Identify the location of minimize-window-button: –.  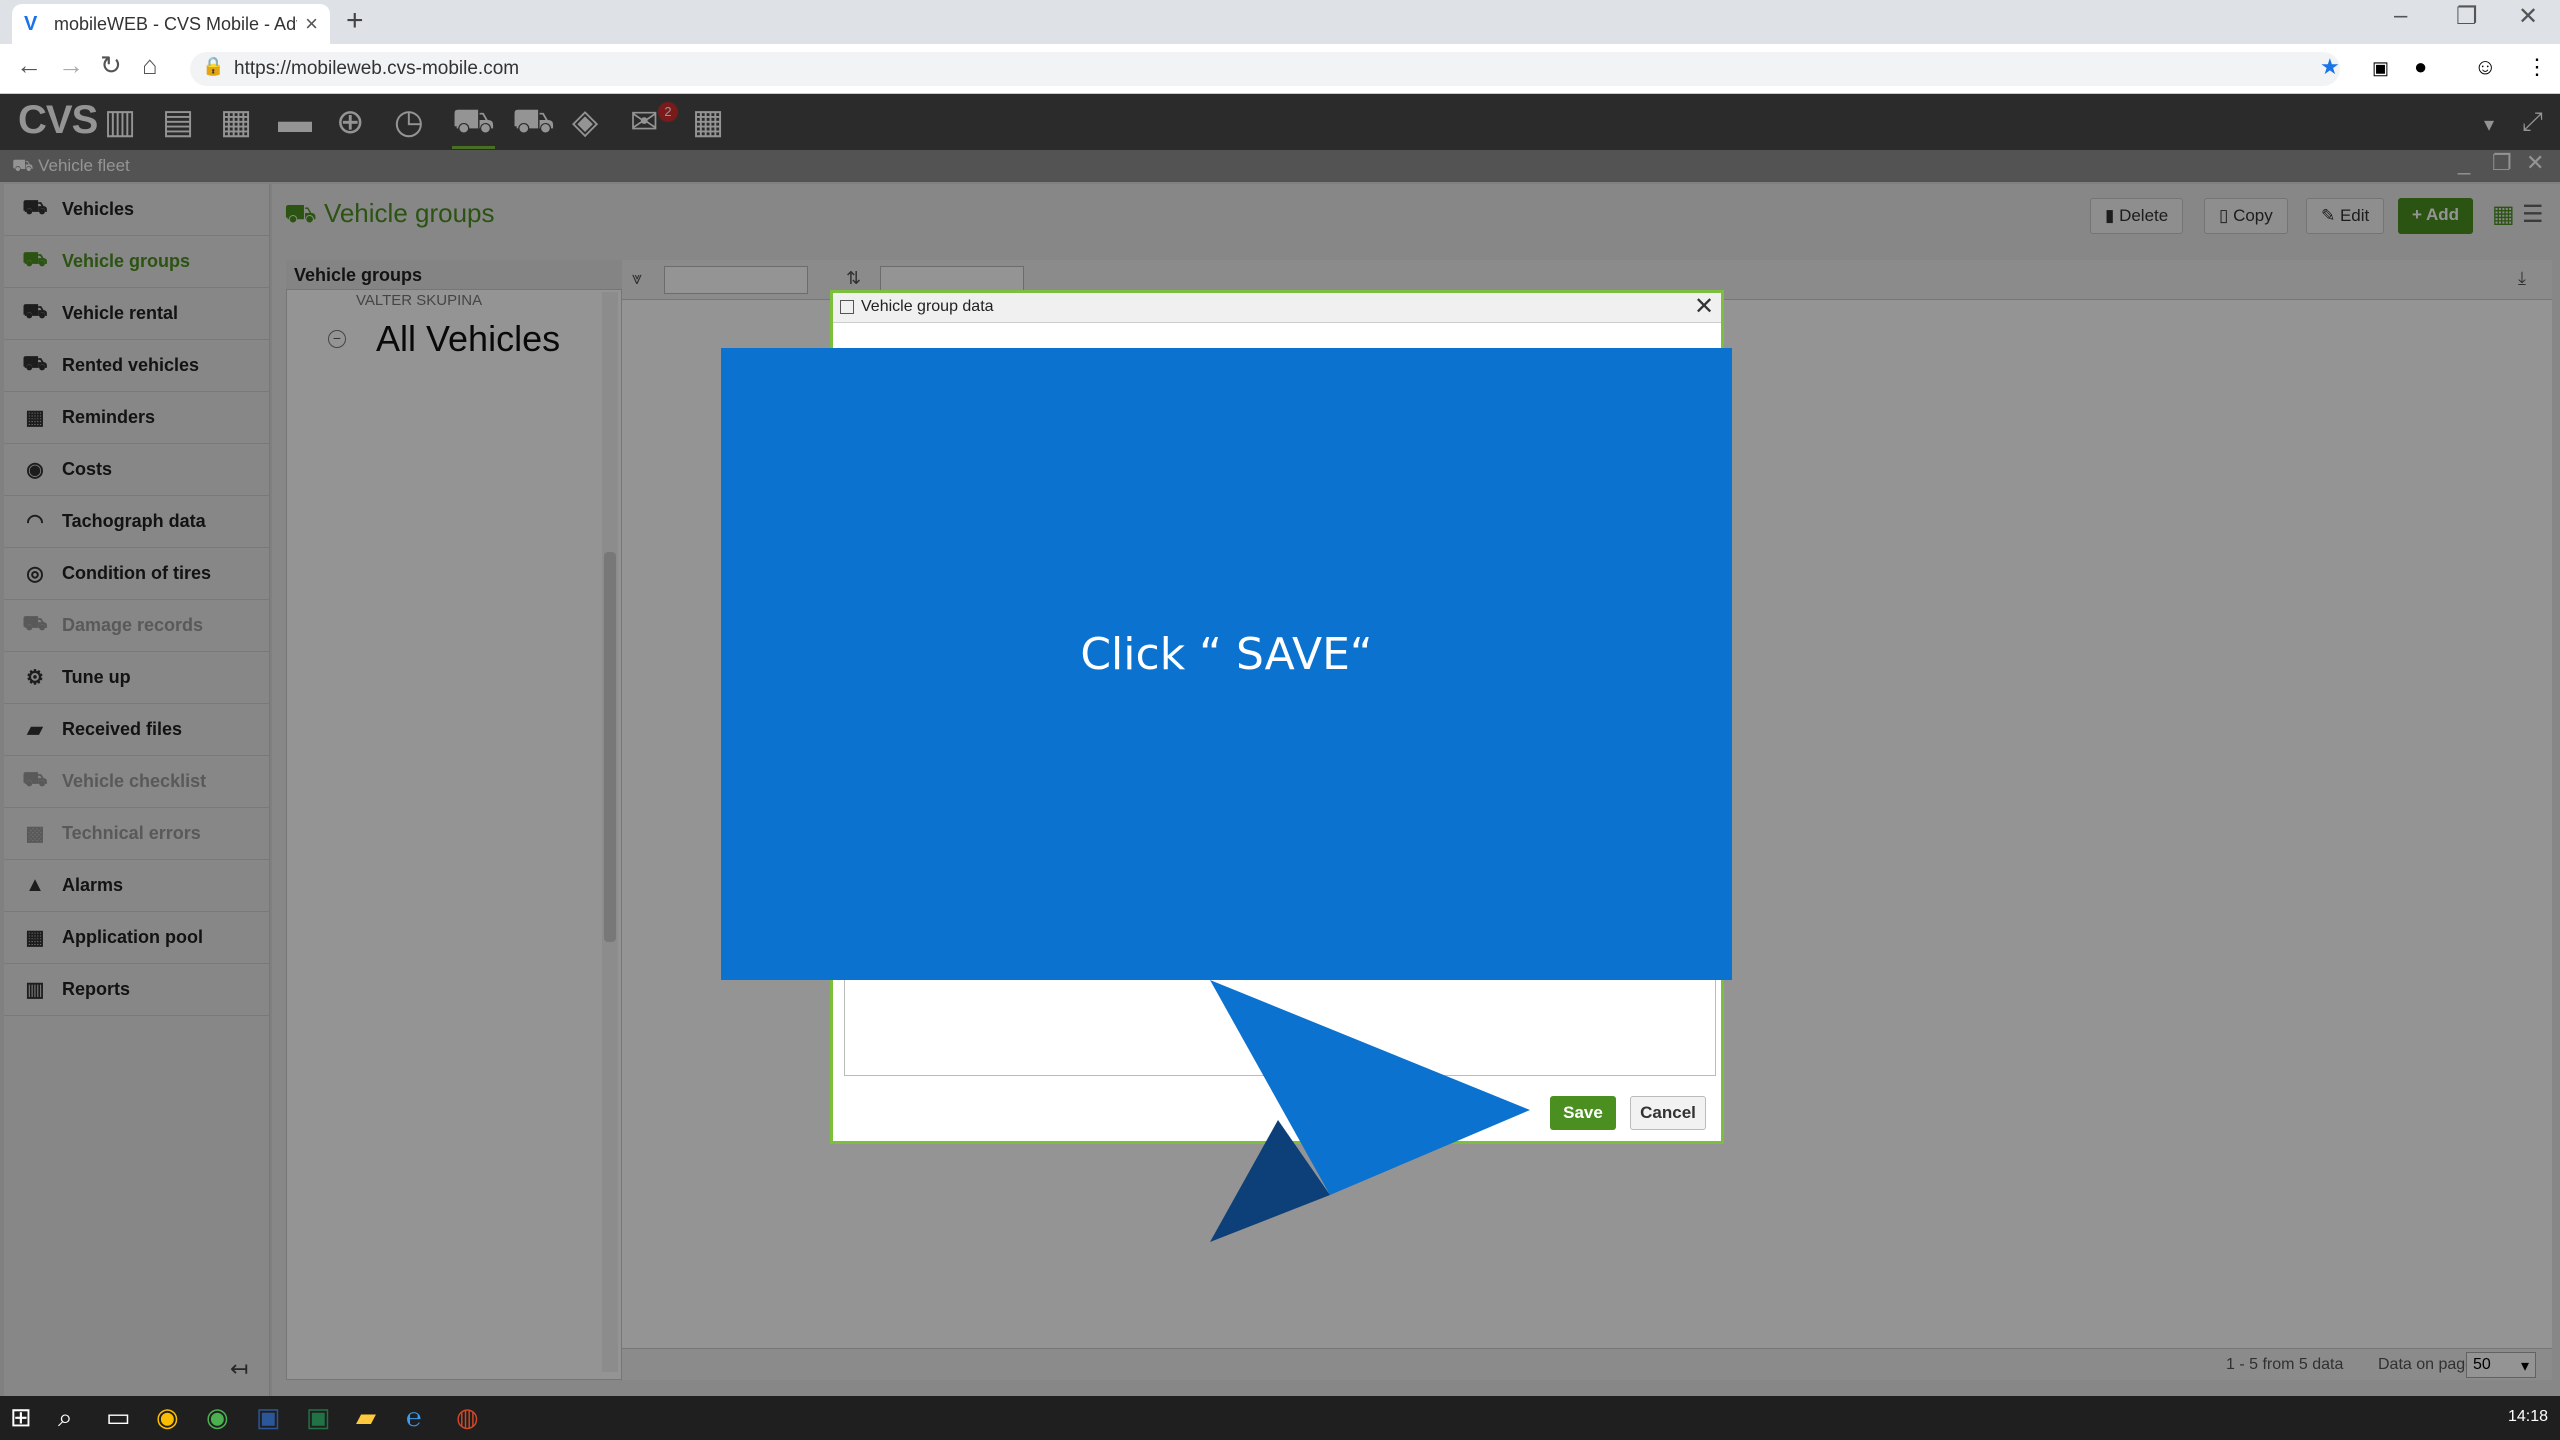
(2400, 16).